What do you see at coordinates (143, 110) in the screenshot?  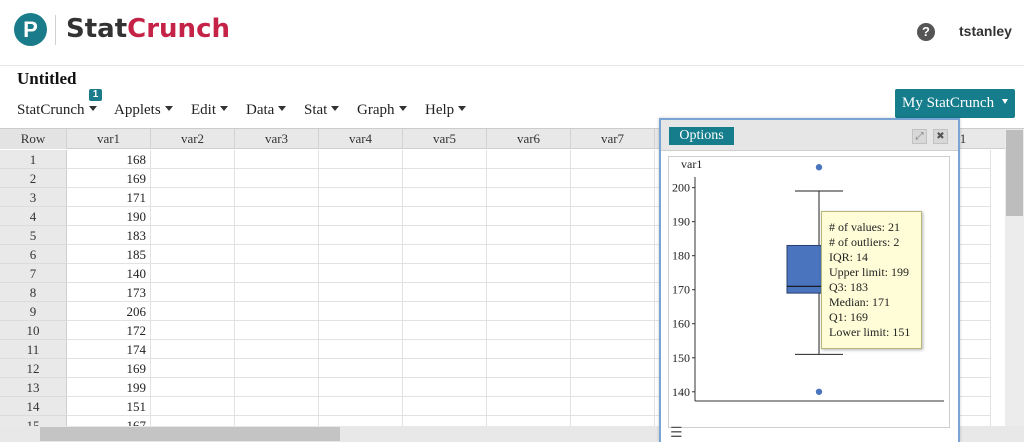 I see `menu-applets: Applets` at bounding box center [143, 110].